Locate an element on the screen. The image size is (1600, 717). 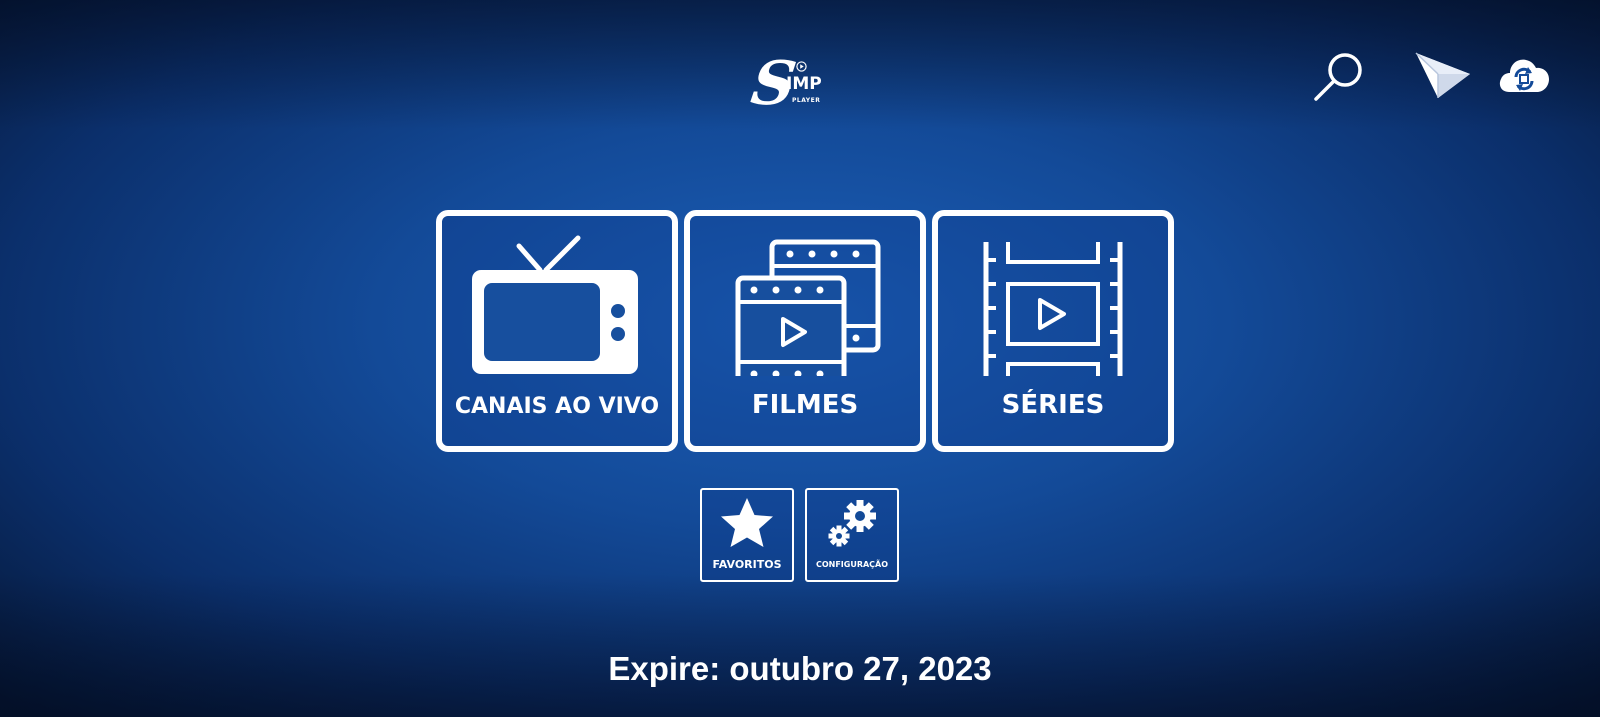
app-logo: S IMP PLAYER is located at coordinates (794, 84).